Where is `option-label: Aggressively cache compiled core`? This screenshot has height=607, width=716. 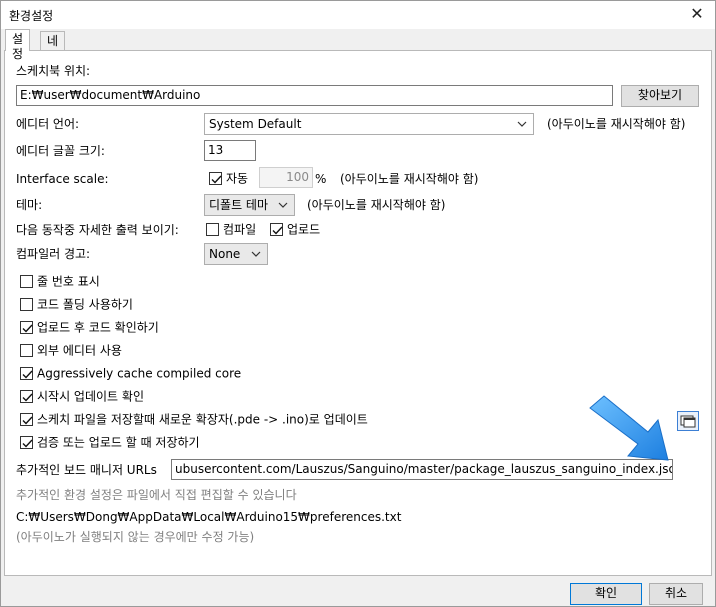 option-label: Aggressively cache compiled core is located at coordinates (139, 373).